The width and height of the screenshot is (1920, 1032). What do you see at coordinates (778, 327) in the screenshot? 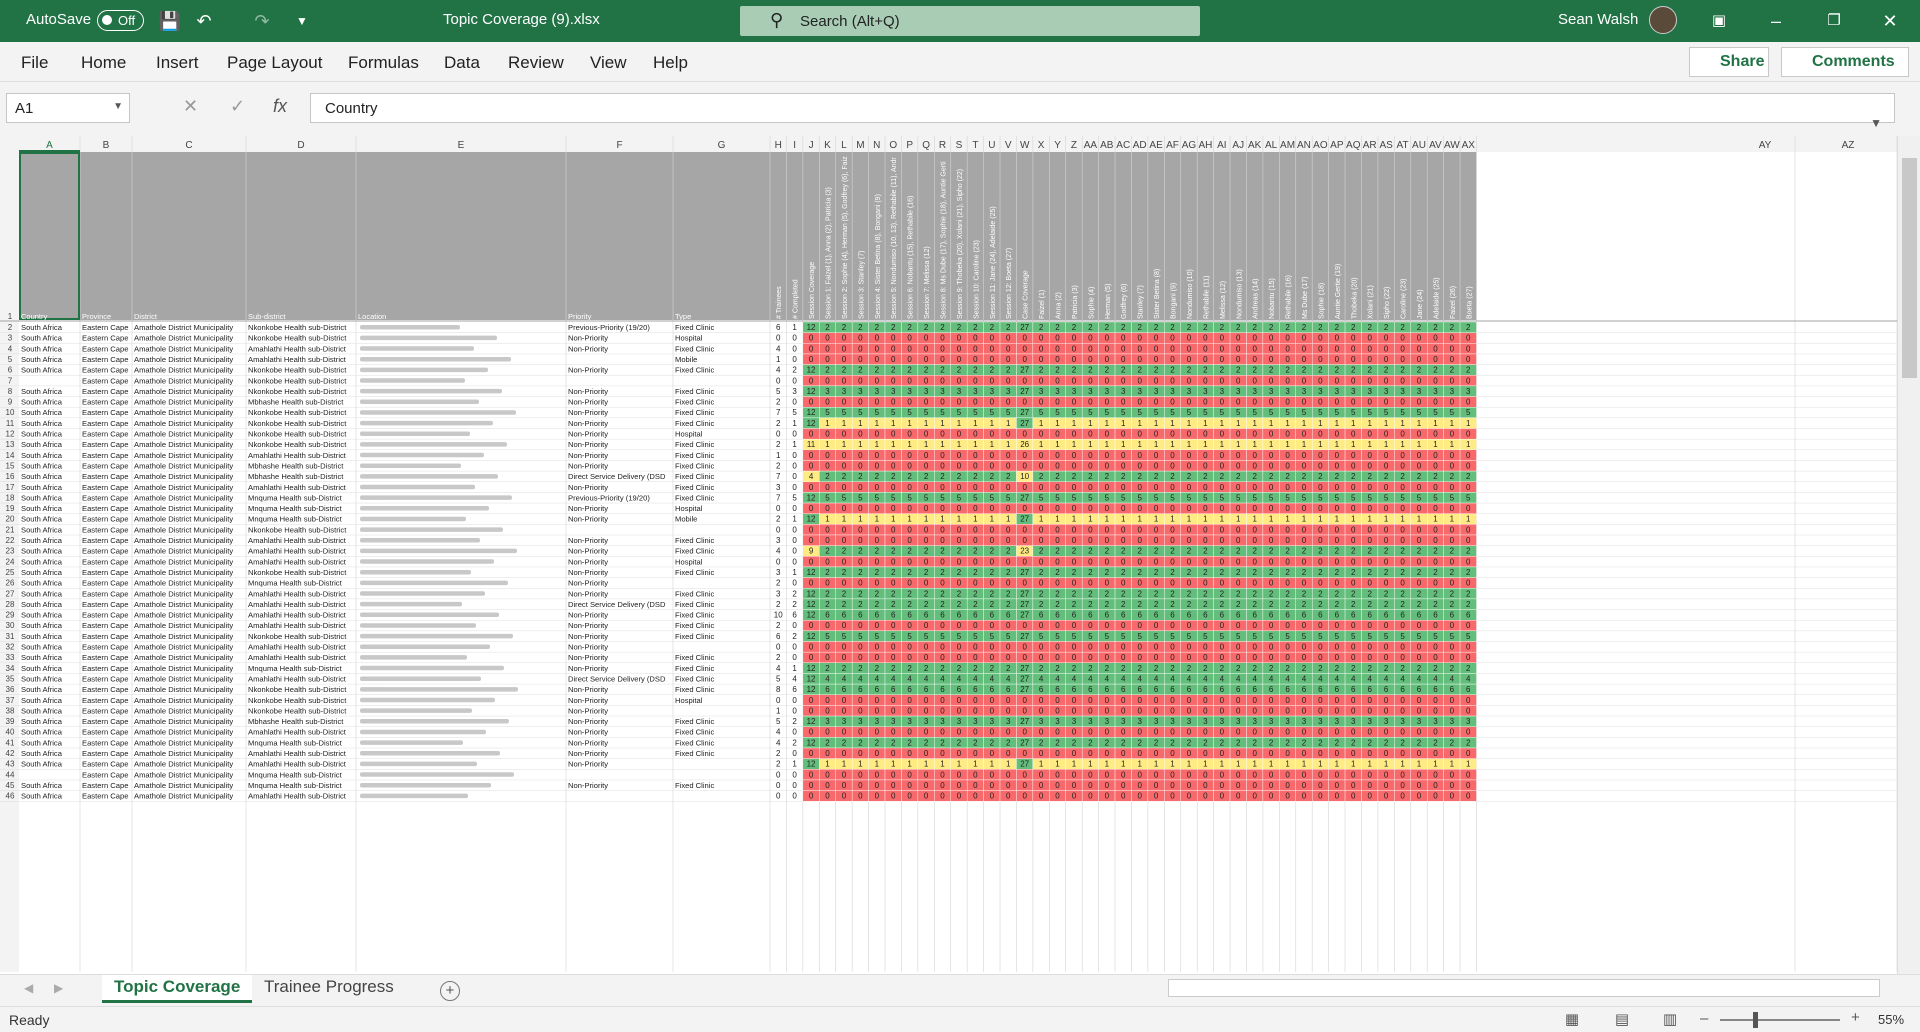
I see `cell-trainees: 6` at bounding box center [778, 327].